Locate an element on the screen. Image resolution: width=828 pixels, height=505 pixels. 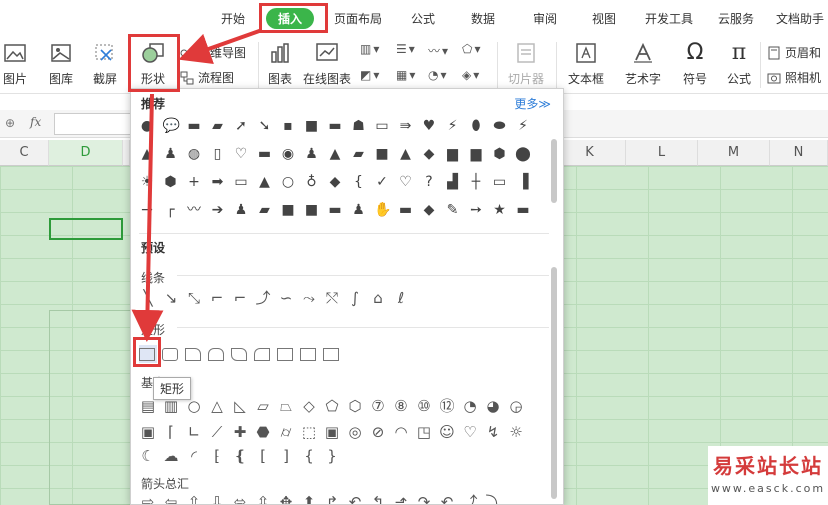
arrow-to-shape-button is located at coordinates (220, 46).